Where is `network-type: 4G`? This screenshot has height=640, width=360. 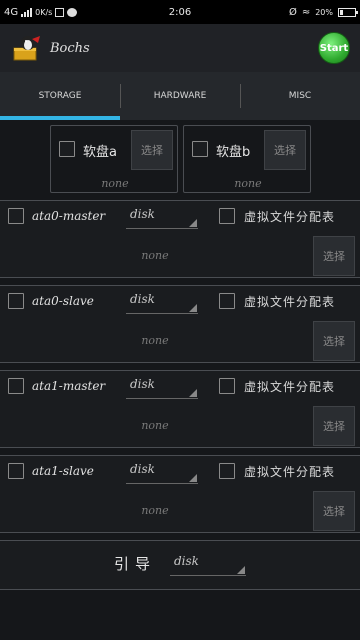 network-type: 4G is located at coordinates (11, 12).